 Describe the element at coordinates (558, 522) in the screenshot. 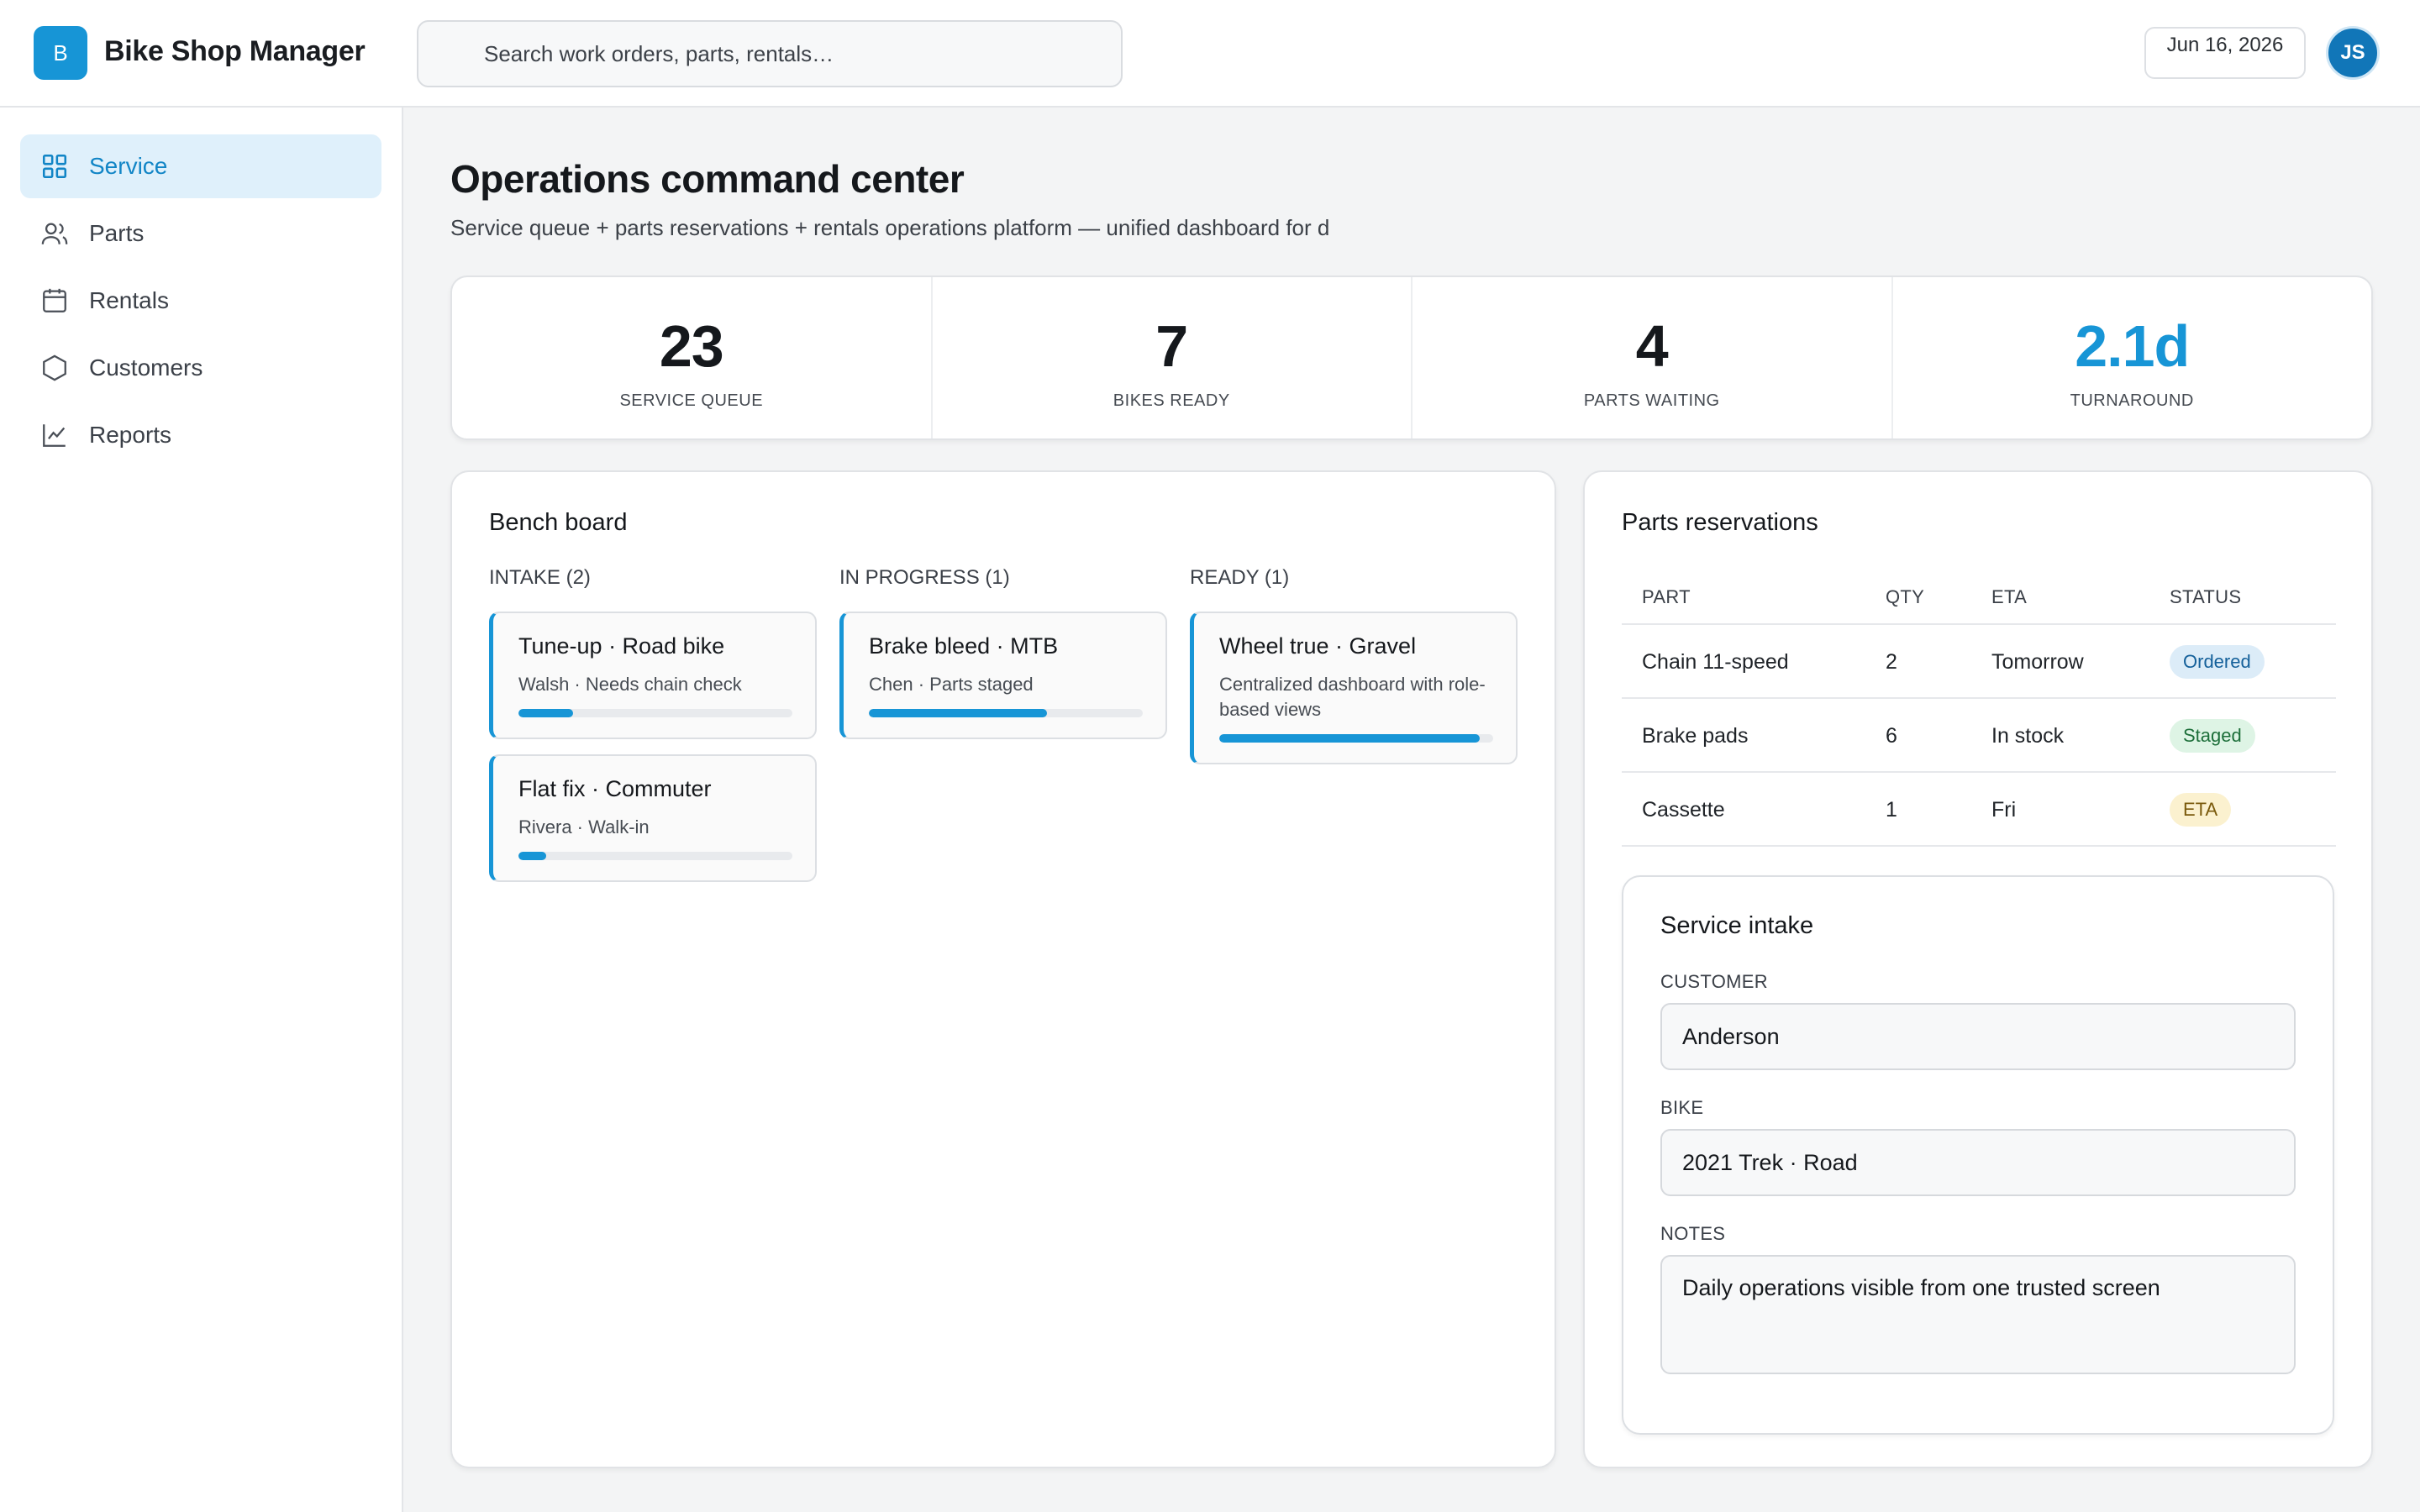

I see `bench-board-title: Bench board` at that location.